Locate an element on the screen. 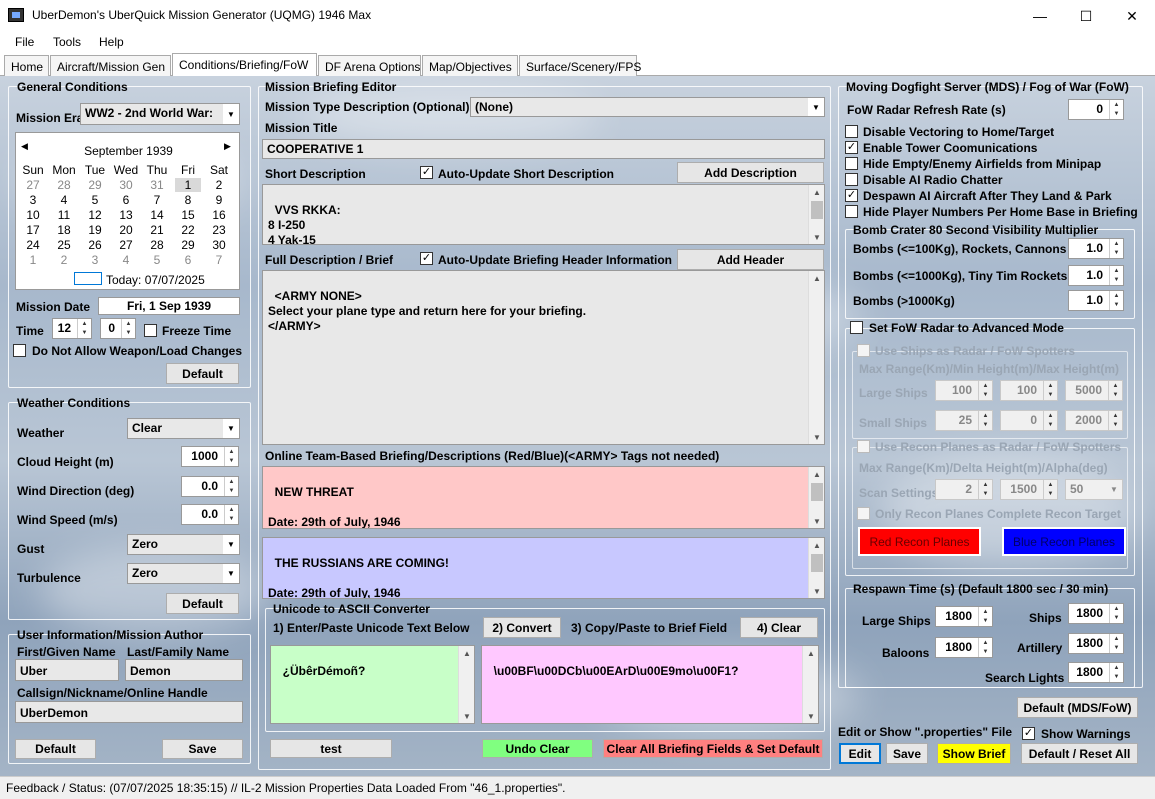 The image size is (1155, 799). show-warnings-checkbox: ✓ is located at coordinates (1028, 733).